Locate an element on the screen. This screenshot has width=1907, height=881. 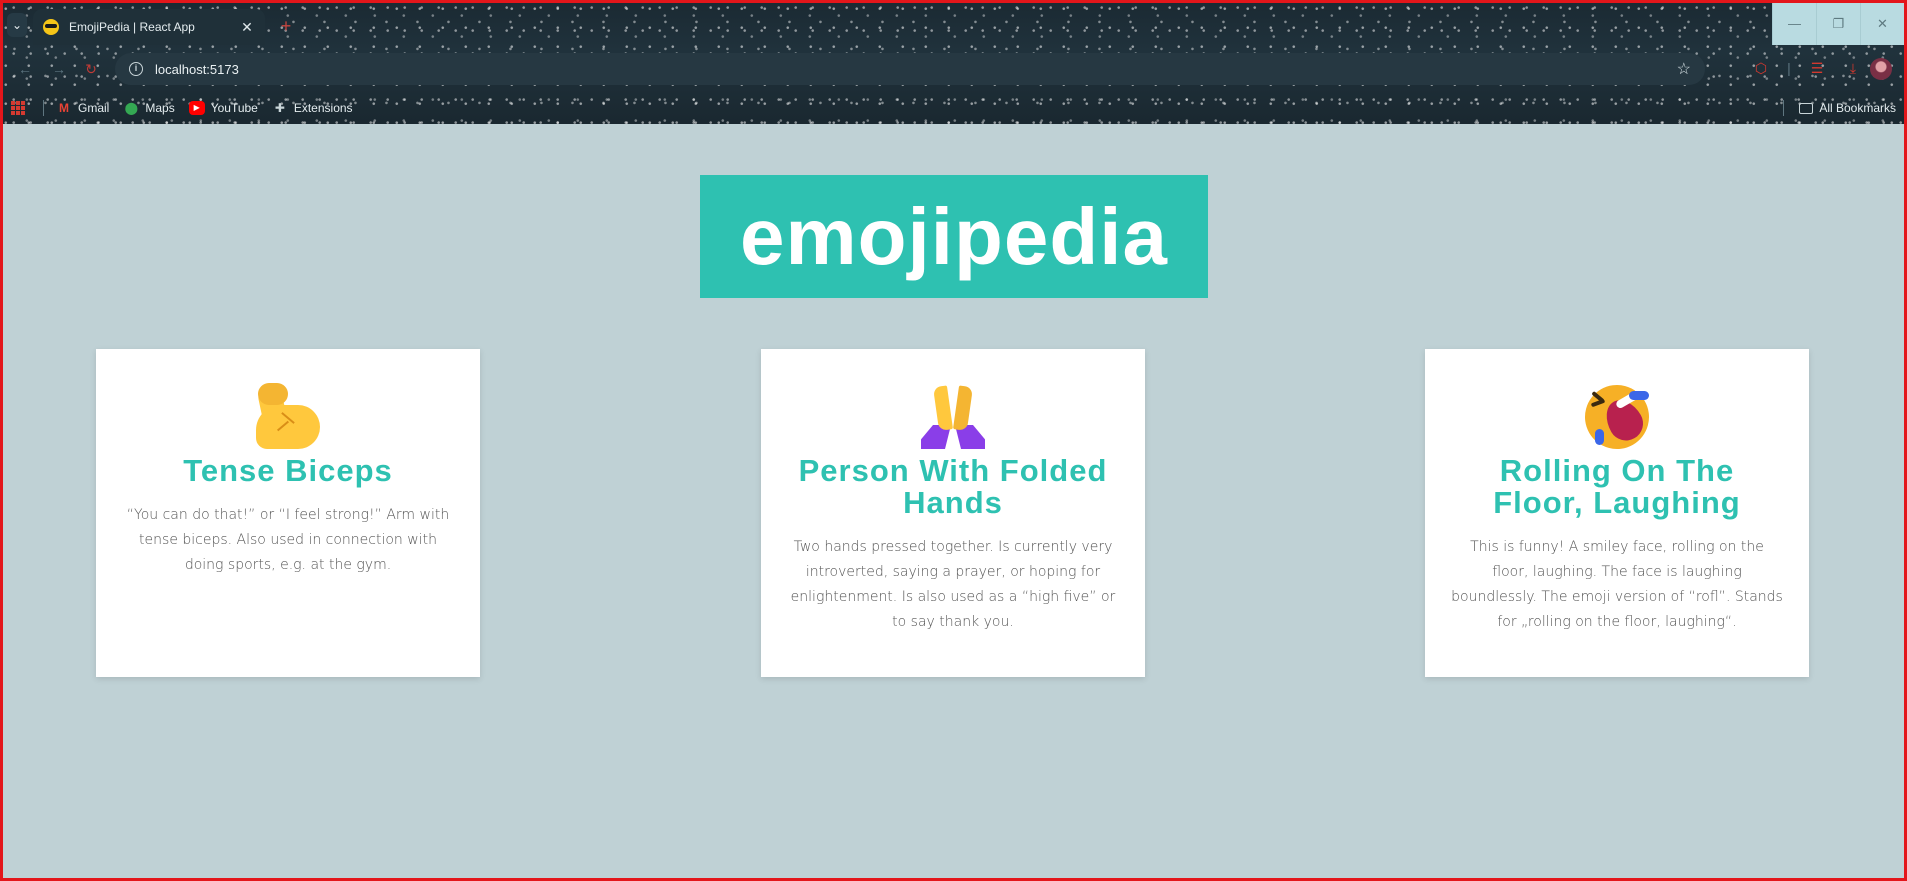
window-controls: — ❐ ✕ is located at coordinates (1838, 24).